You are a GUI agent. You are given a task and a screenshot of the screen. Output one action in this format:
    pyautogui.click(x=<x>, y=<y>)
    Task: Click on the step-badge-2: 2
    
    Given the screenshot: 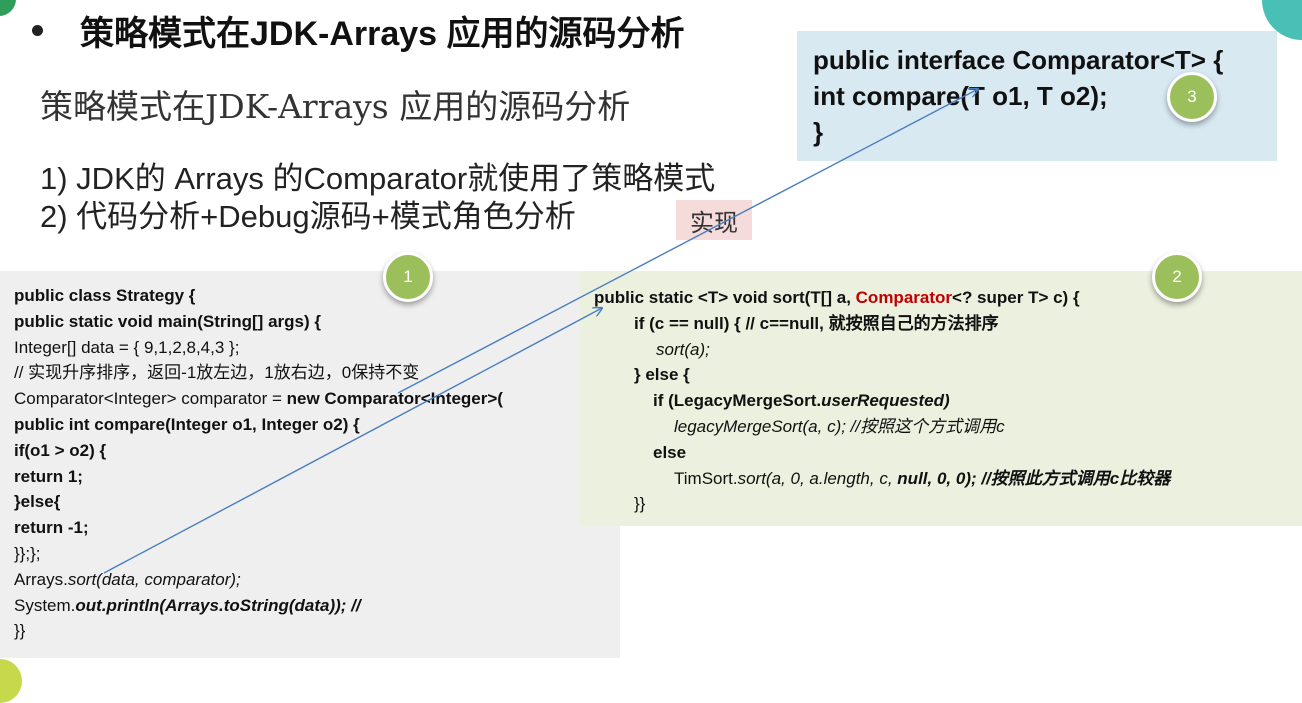 What is the action you would take?
    pyautogui.click(x=1177, y=277)
    